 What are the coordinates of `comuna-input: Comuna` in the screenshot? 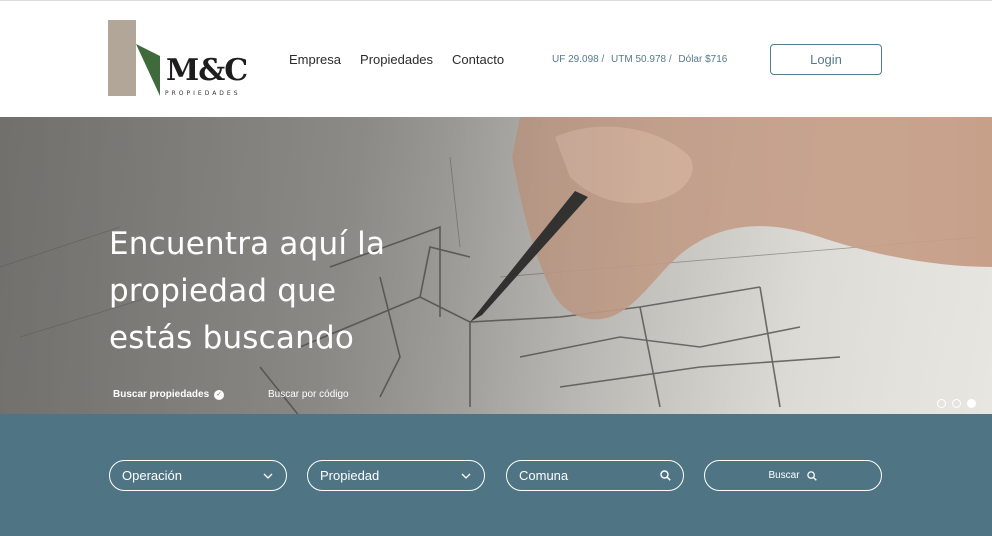 It's located at (595, 475).